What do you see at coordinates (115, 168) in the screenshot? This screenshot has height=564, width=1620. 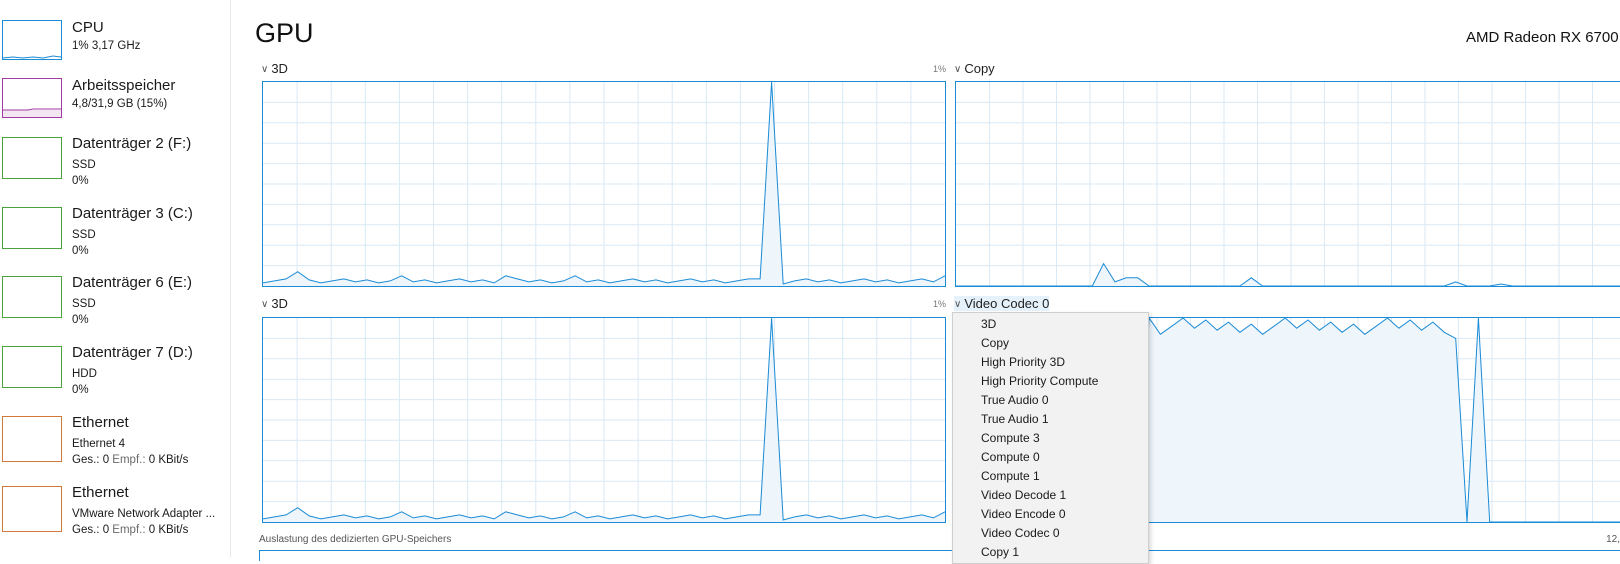 I see `sidebar-item-disk-f: Datenträger 2 (F:) SSD 0%` at bounding box center [115, 168].